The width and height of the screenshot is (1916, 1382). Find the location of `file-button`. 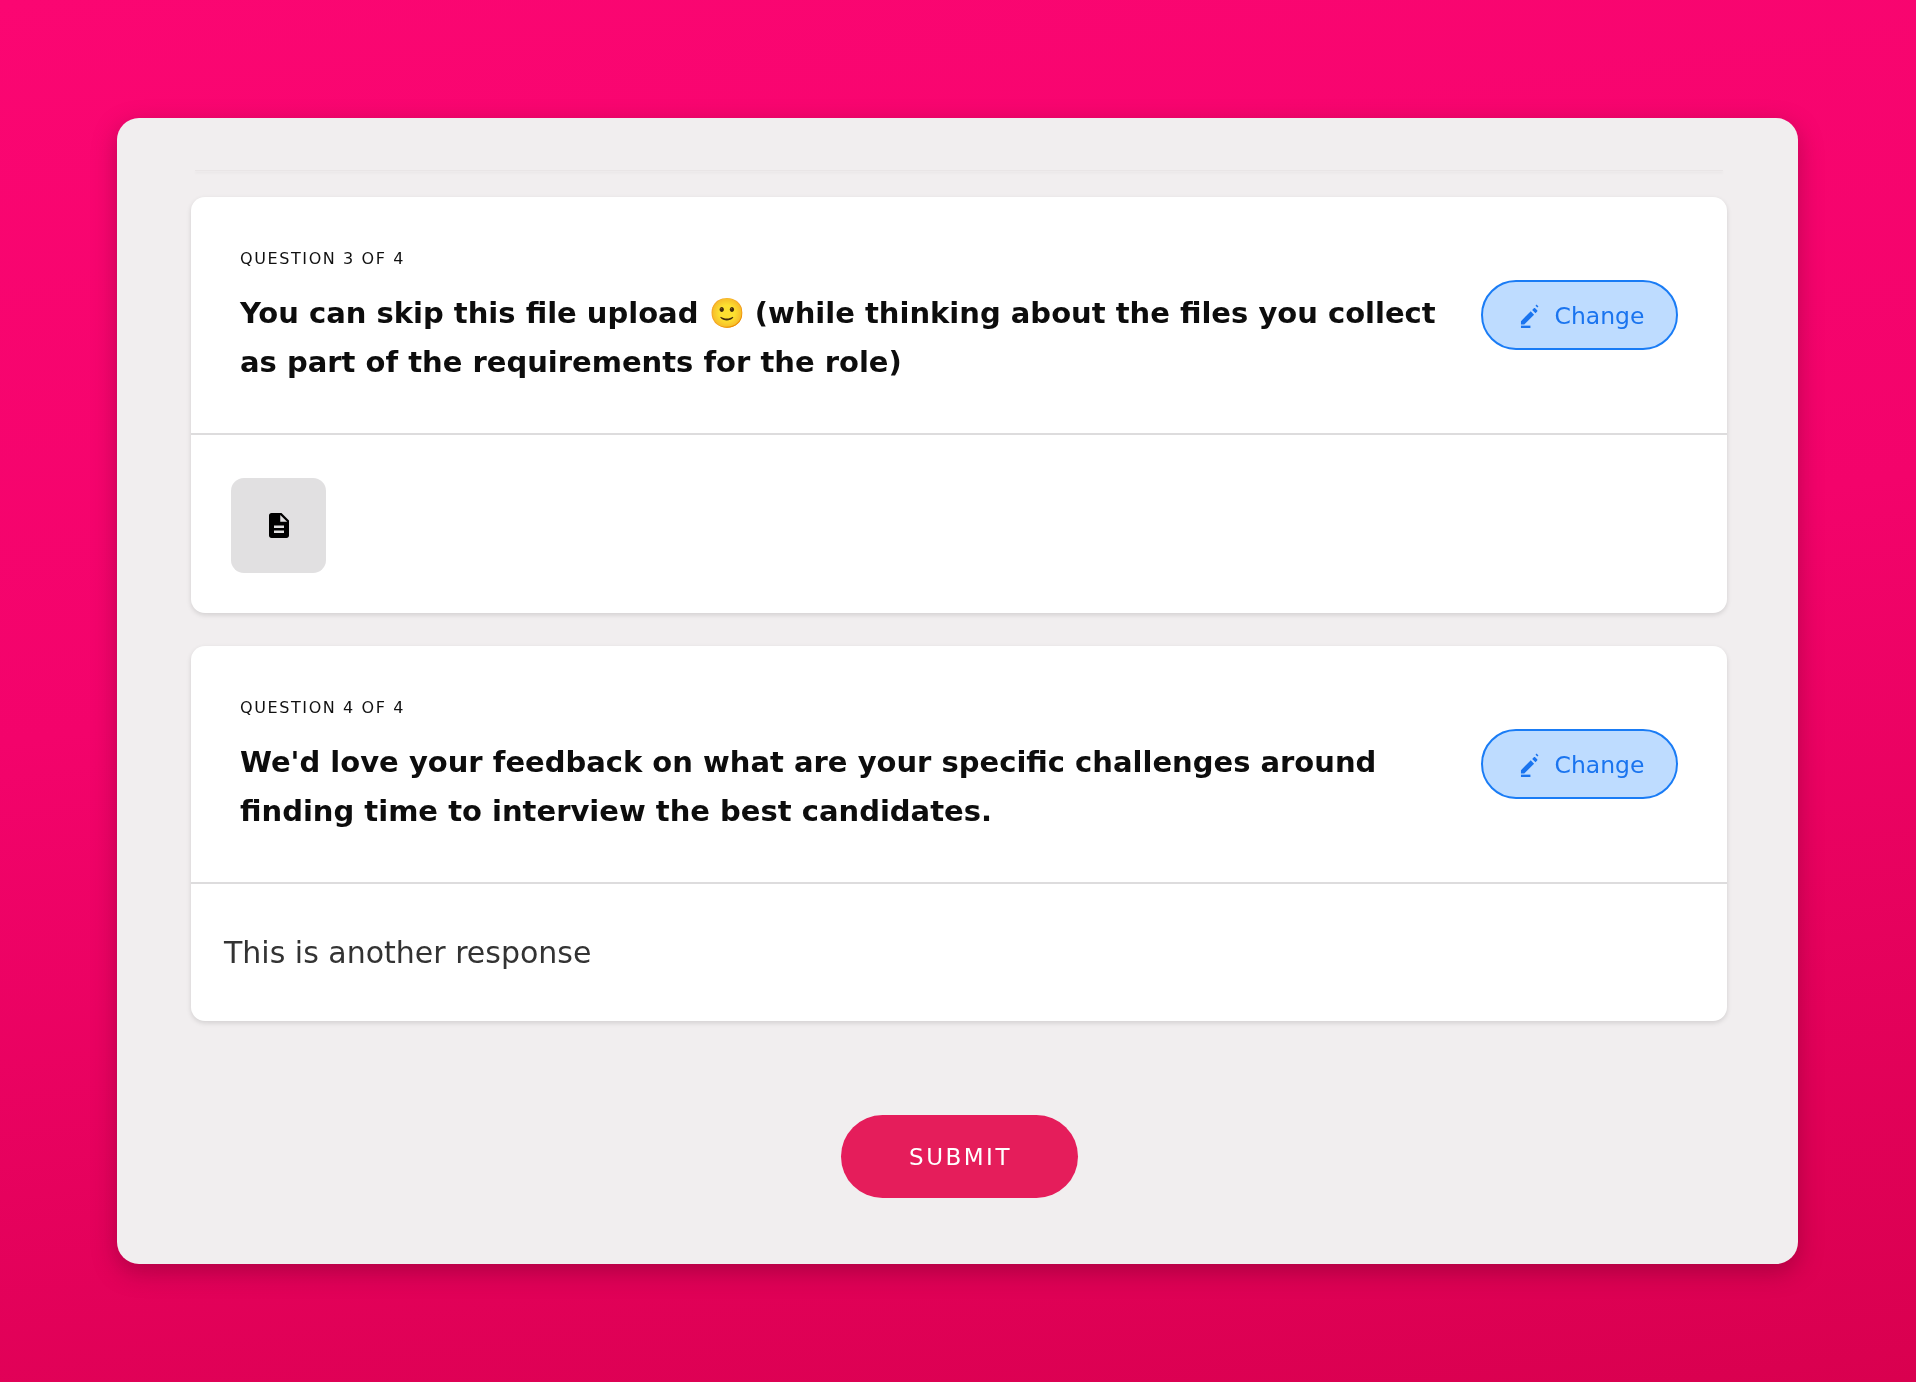

file-button is located at coordinates (278, 525).